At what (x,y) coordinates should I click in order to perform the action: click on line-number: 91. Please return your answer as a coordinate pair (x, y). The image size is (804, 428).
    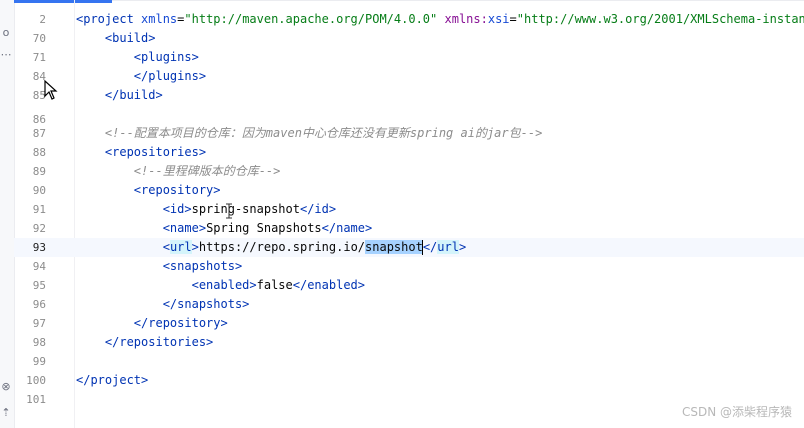
    Looking at the image, I should click on (39, 209).